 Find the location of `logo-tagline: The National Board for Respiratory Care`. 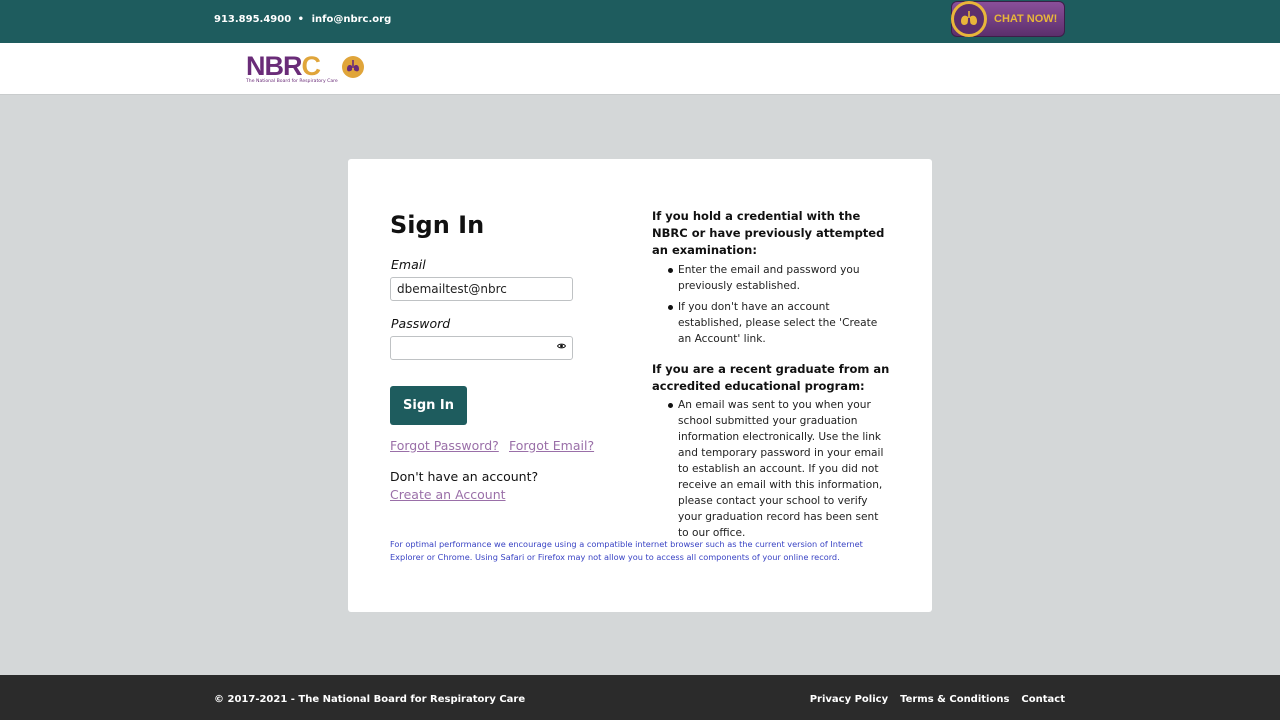

logo-tagline: The National Board for Respiratory Care is located at coordinates (292, 81).